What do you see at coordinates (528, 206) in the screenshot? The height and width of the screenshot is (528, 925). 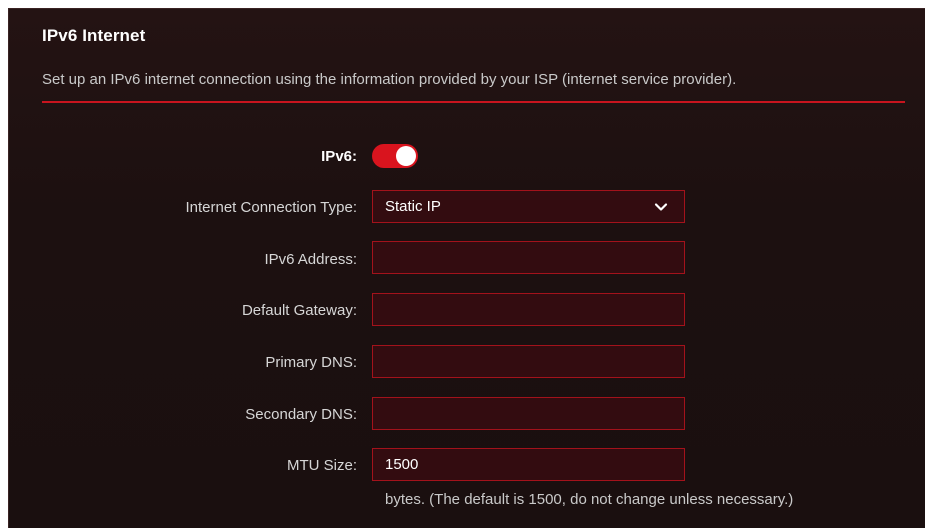 I see `connection-type-select: Static IP` at bounding box center [528, 206].